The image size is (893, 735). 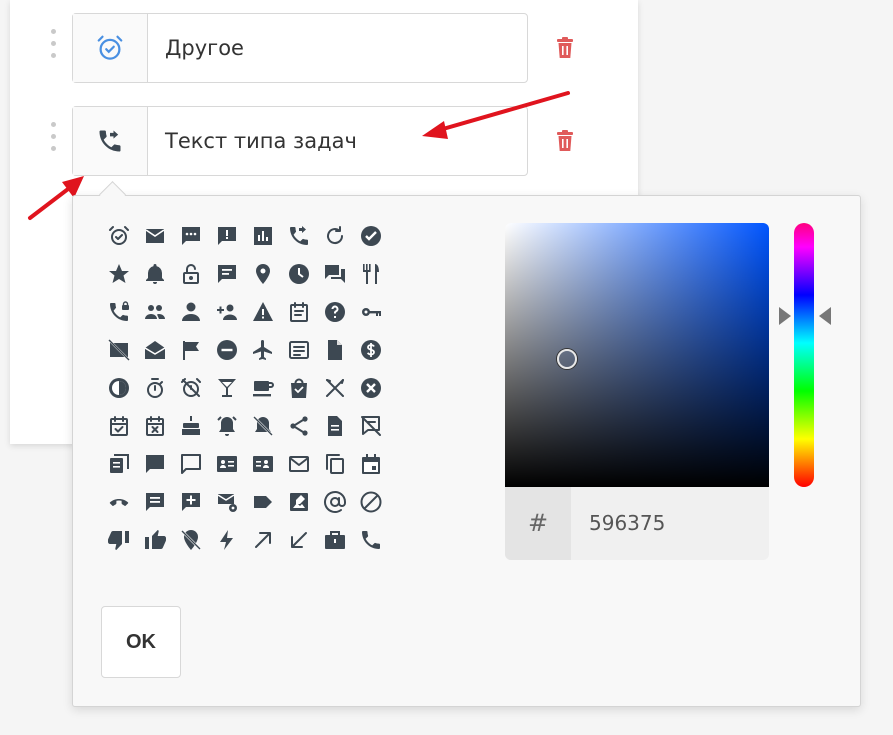 I want to click on chat-dots-icon, so click(x=191, y=236).